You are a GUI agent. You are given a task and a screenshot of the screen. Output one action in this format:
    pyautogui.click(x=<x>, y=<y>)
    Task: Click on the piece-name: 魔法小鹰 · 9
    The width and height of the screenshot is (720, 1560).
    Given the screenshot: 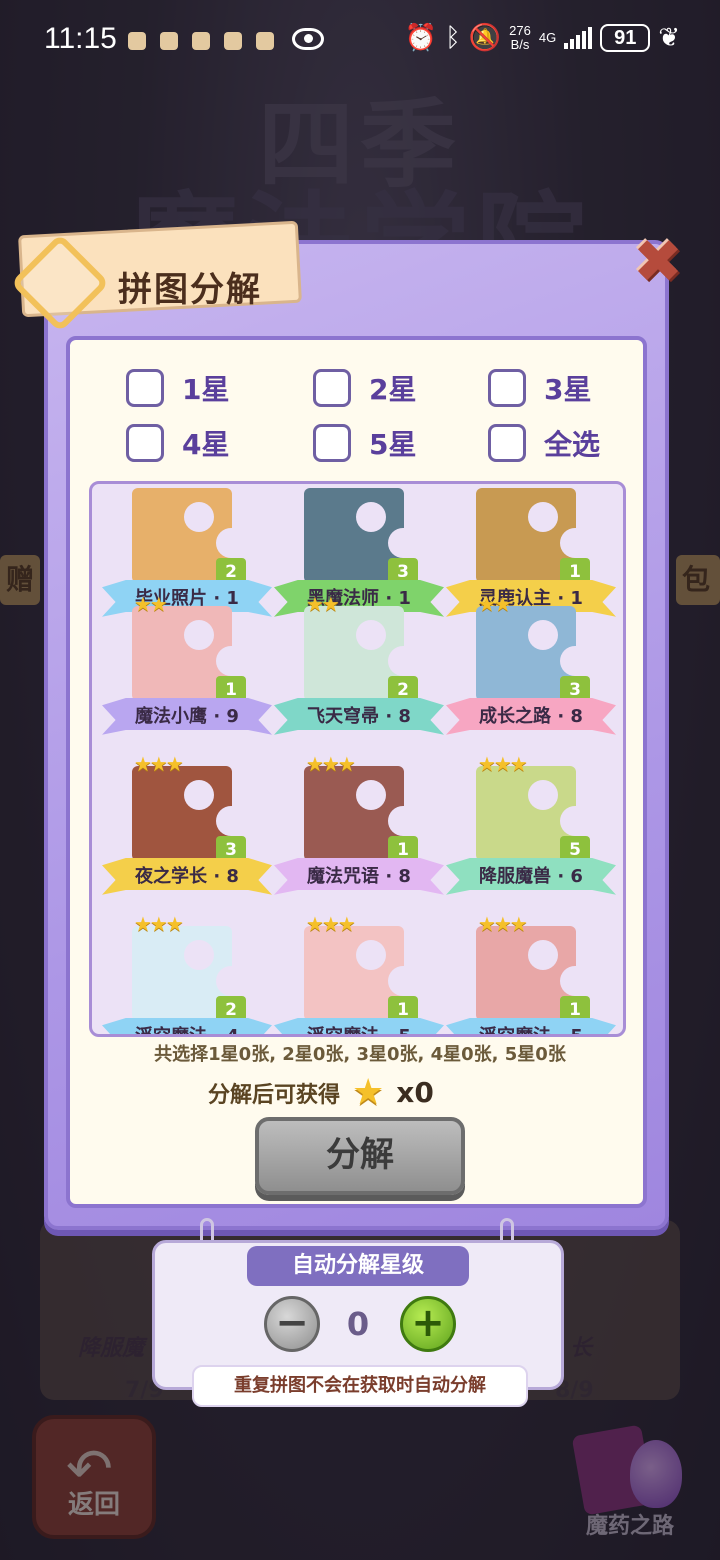 What is the action you would take?
    pyautogui.click(x=187, y=716)
    